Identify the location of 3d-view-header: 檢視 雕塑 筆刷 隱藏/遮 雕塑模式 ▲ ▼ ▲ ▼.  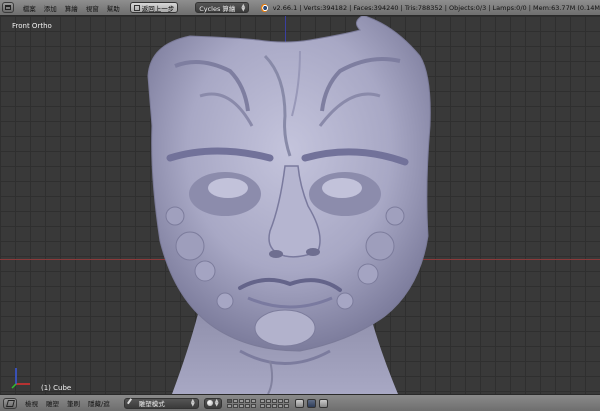
(300, 402).